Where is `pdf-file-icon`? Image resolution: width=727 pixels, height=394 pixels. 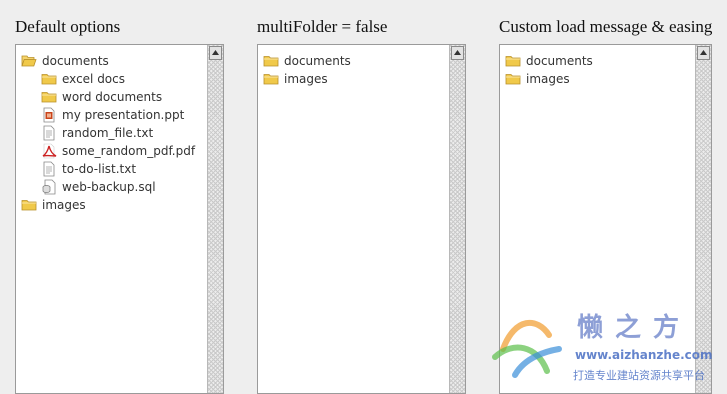 pdf-file-icon is located at coordinates (49, 151).